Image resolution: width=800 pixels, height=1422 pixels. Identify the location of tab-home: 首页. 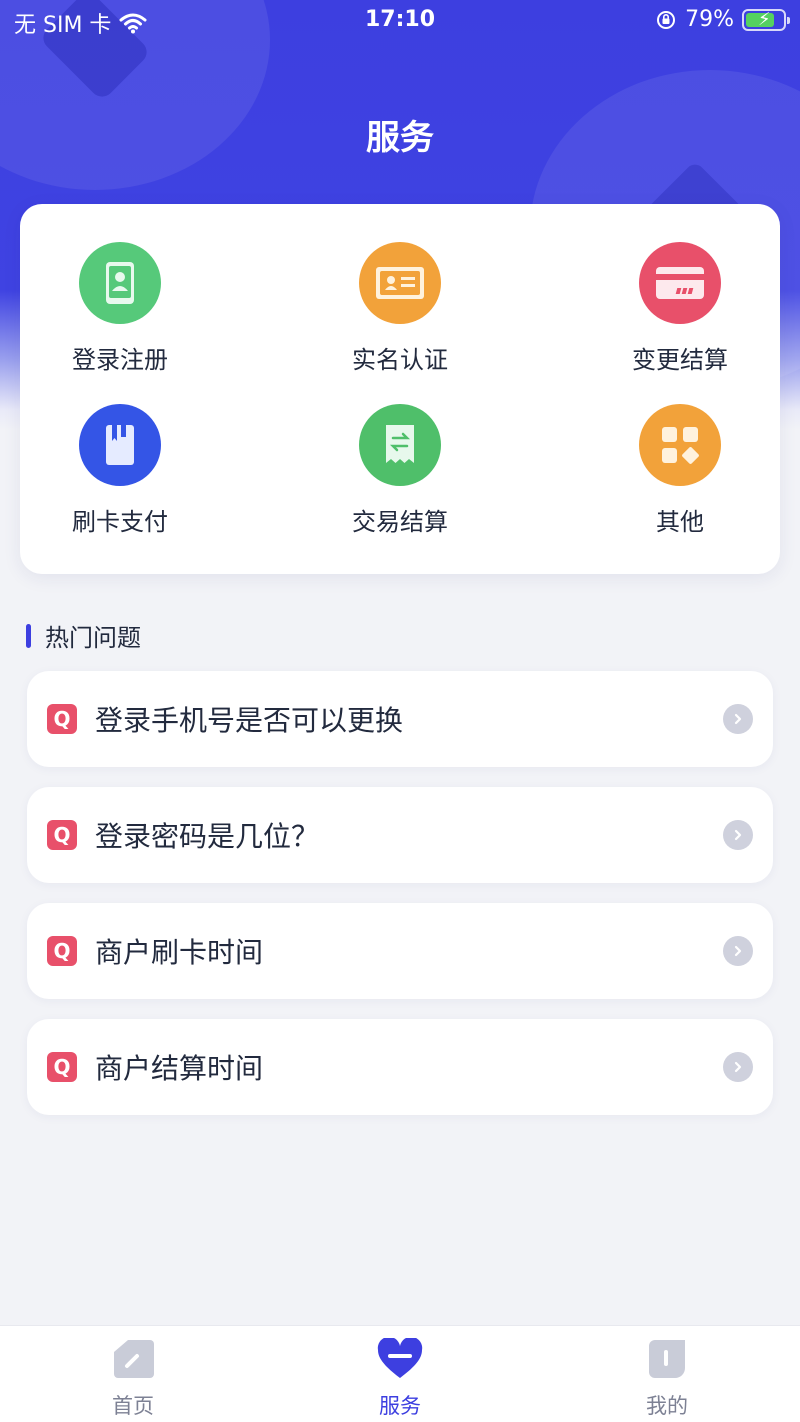
(133, 1379).